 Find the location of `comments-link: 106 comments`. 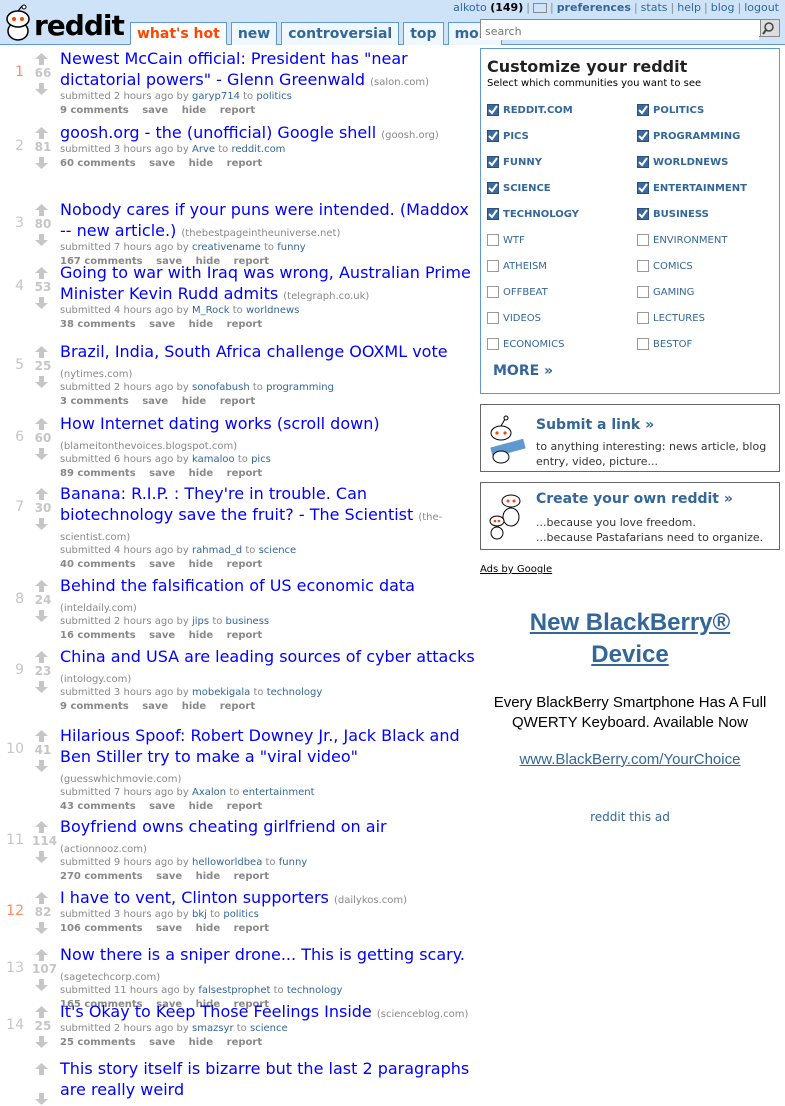

comments-link: 106 comments is located at coordinates (101, 928).